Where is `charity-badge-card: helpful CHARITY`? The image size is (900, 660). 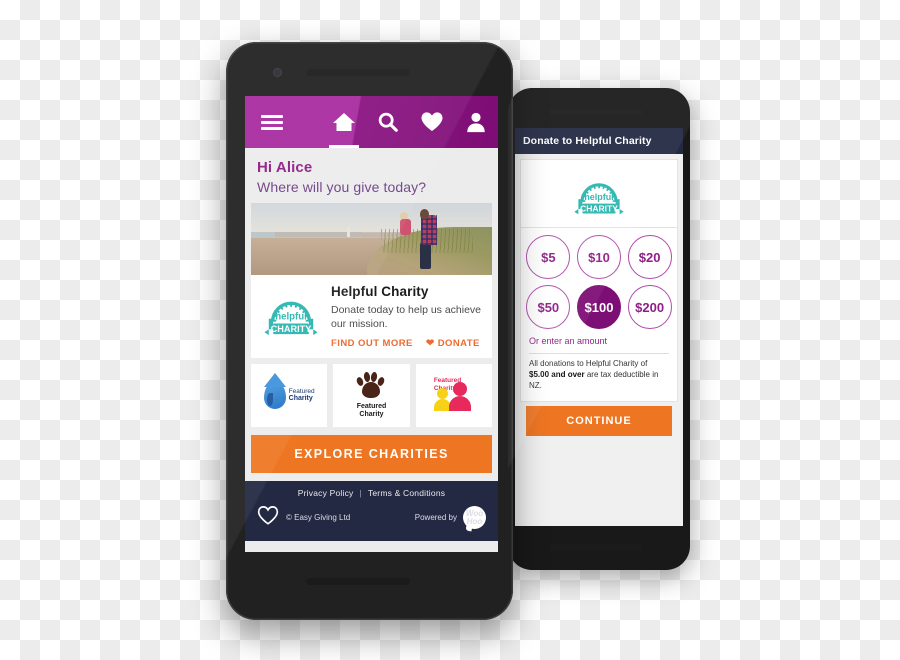 charity-badge-card: helpful CHARITY is located at coordinates (599, 193).